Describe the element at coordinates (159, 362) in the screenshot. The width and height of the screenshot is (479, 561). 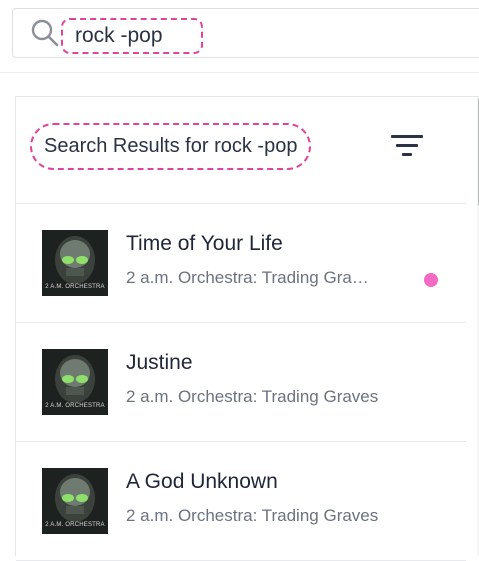
I see `track-title: Justine` at that location.